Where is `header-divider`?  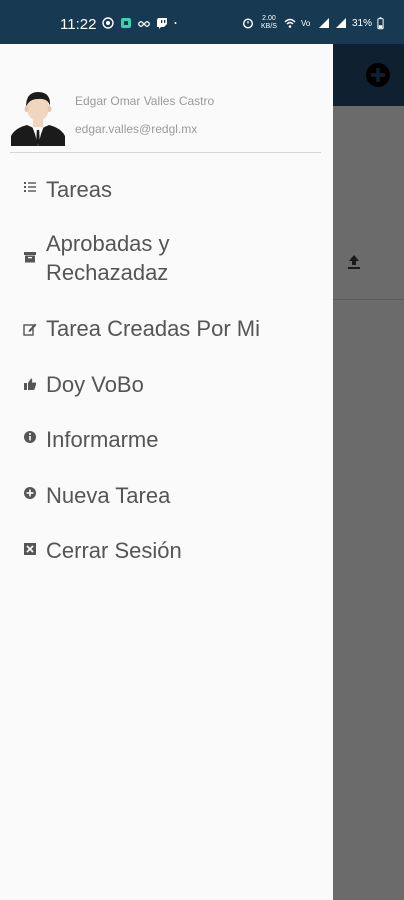 header-divider is located at coordinates (165, 152).